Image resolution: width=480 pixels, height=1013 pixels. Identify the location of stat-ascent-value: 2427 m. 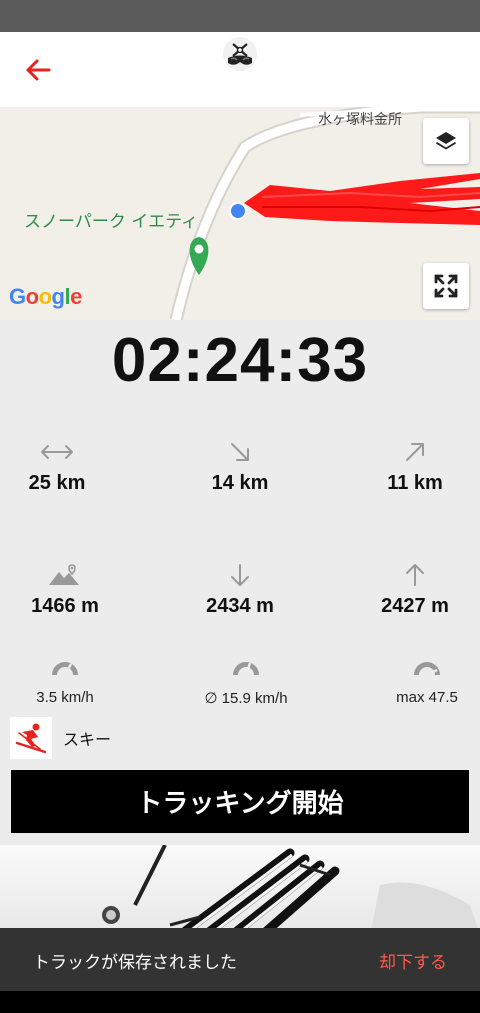
(415, 606).